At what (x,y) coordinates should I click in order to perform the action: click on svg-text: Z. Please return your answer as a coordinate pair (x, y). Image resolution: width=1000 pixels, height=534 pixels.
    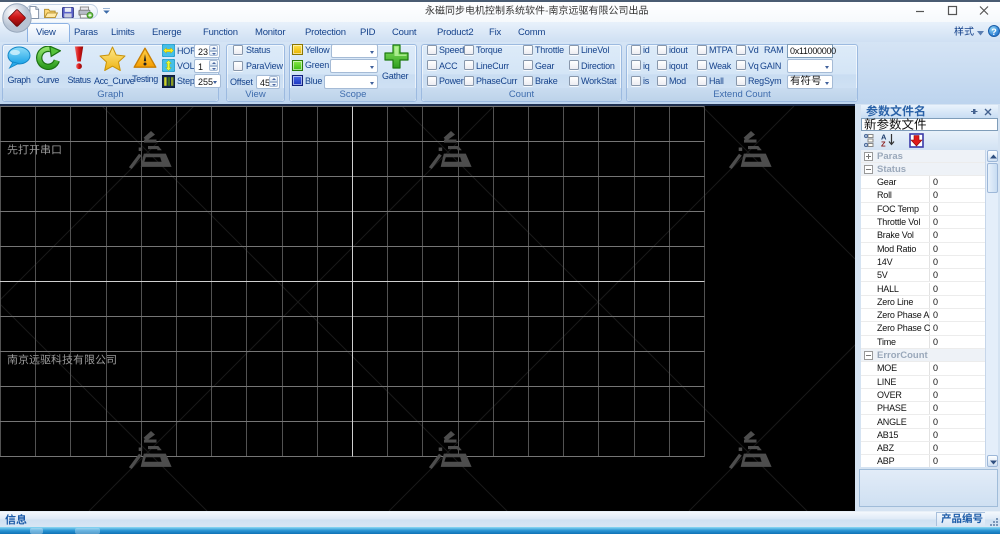
    Looking at the image, I should click on (883, 144).